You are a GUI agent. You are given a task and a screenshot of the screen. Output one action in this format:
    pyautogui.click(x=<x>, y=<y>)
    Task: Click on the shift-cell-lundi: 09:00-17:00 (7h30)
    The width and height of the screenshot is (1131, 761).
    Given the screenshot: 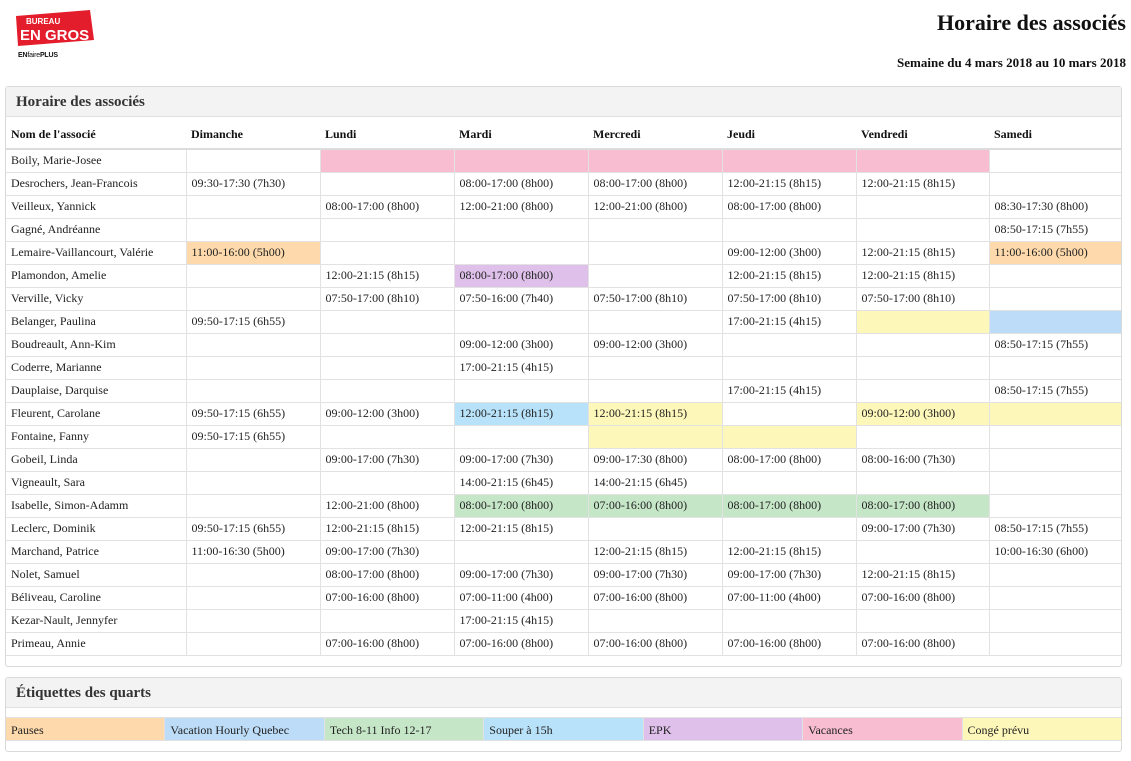 What is the action you would take?
    pyautogui.click(x=387, y=459)
    